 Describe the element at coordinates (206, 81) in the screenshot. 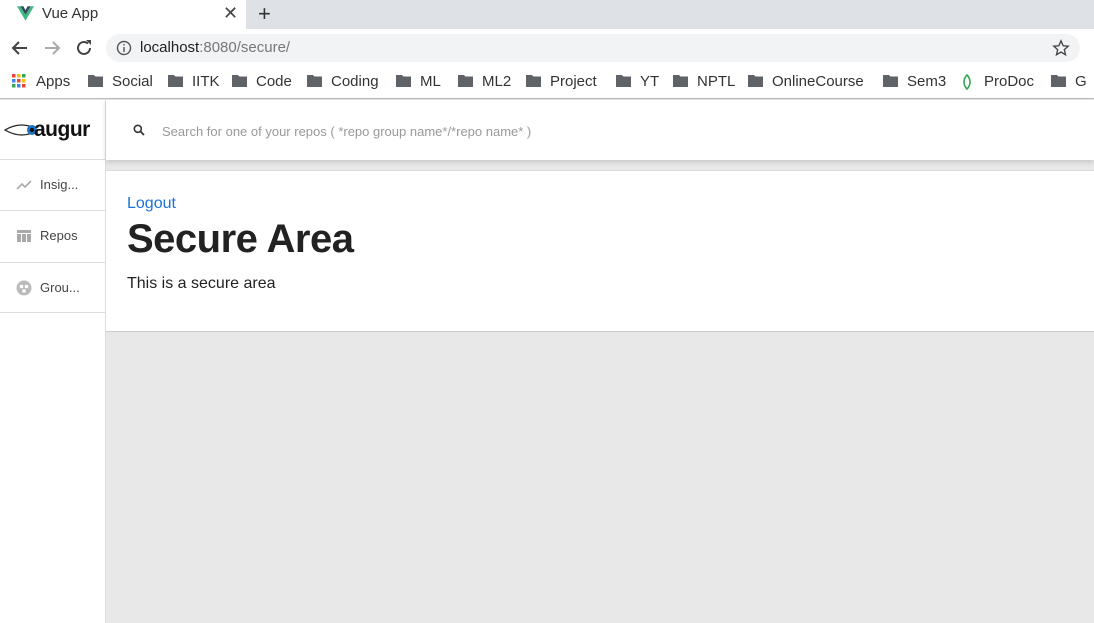

I see `bookmark-label: IITK` at that location.